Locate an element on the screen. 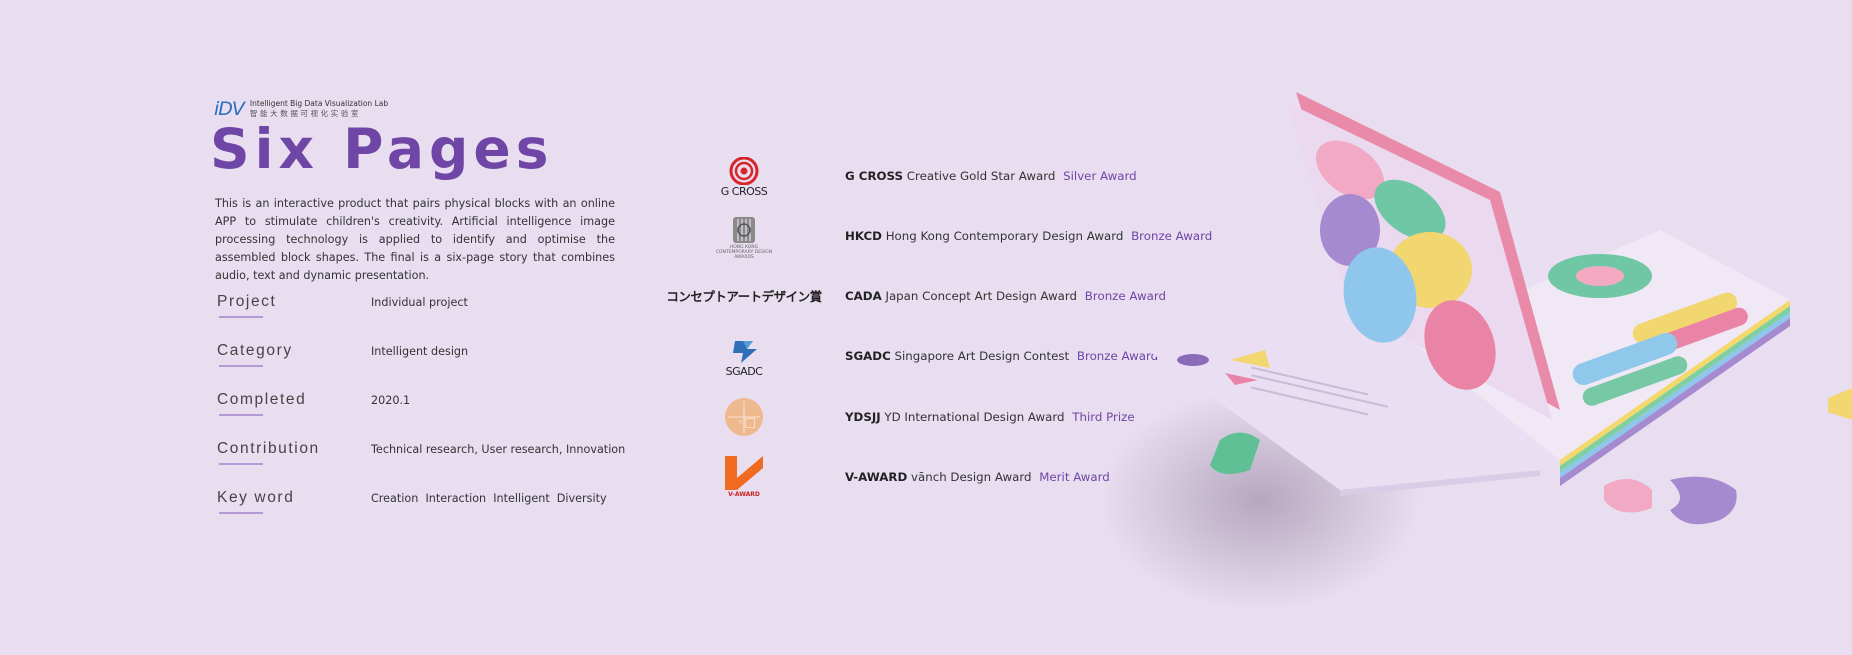 This screenshot has width=1852, height=655. meta-row-completed: Completed 2020.1 is located at coordinates (427, 403).